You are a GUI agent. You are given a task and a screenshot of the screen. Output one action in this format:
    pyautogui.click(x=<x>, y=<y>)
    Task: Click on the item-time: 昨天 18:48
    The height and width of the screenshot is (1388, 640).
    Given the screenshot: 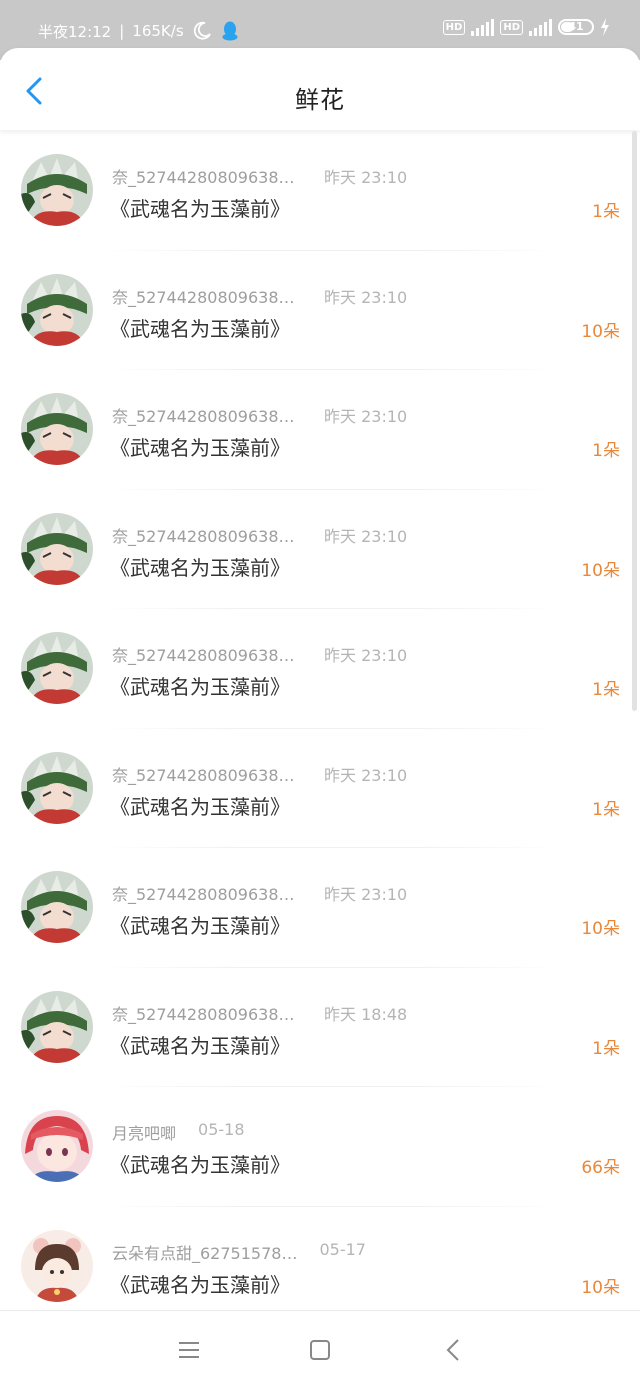 What is the action you would take?
    pyautogui.click(x=366, y=1014)
    